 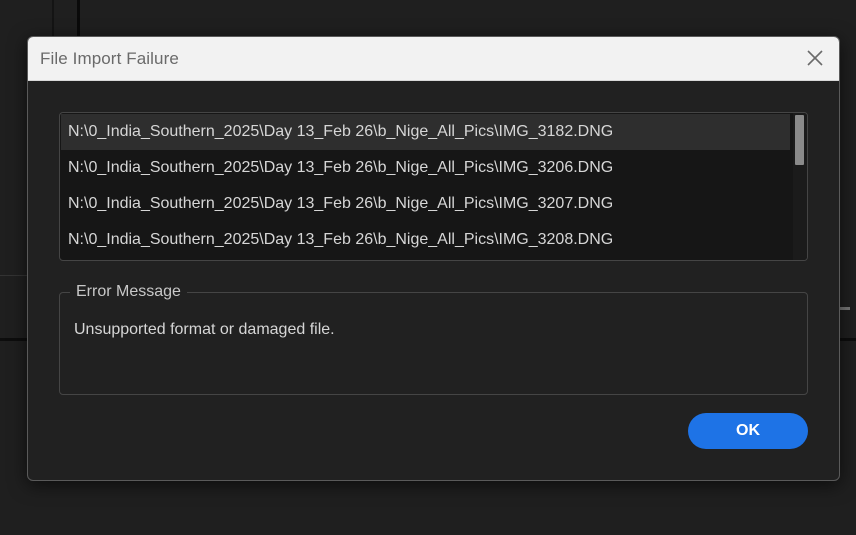 I want to click on error-message-legend: Error Message, so click(x=128, y=292).